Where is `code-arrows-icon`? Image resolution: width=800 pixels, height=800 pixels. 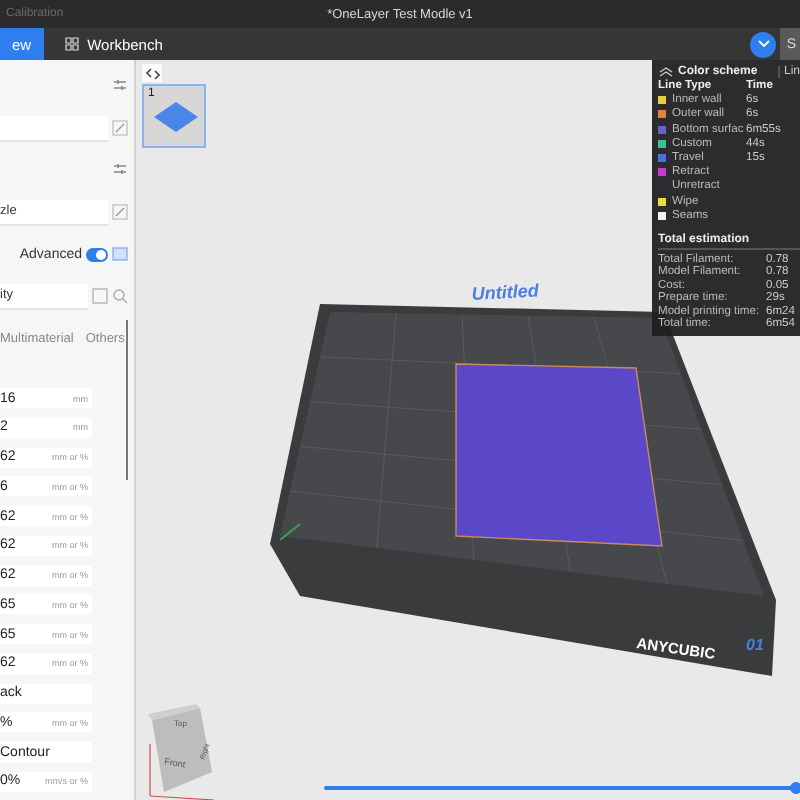 code-arrows-icon is located at coordinates (152, 73).